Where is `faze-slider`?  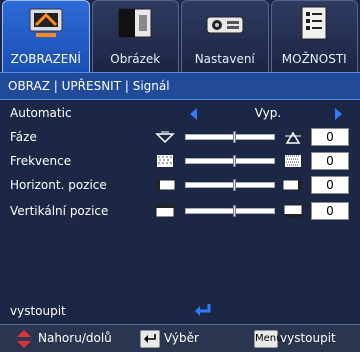
faze-slider is located at coordinates (230, 137).